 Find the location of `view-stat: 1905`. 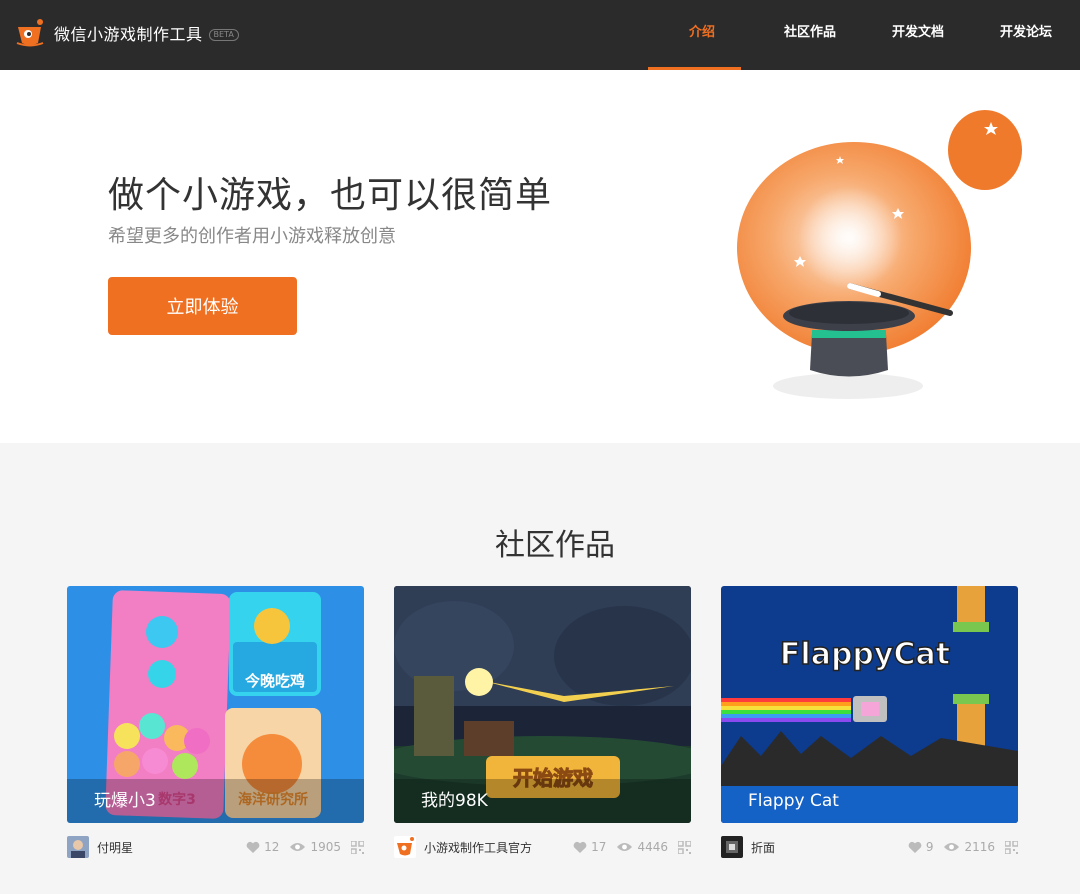

view-stat: 1905 is located at coordinates (315, 847).